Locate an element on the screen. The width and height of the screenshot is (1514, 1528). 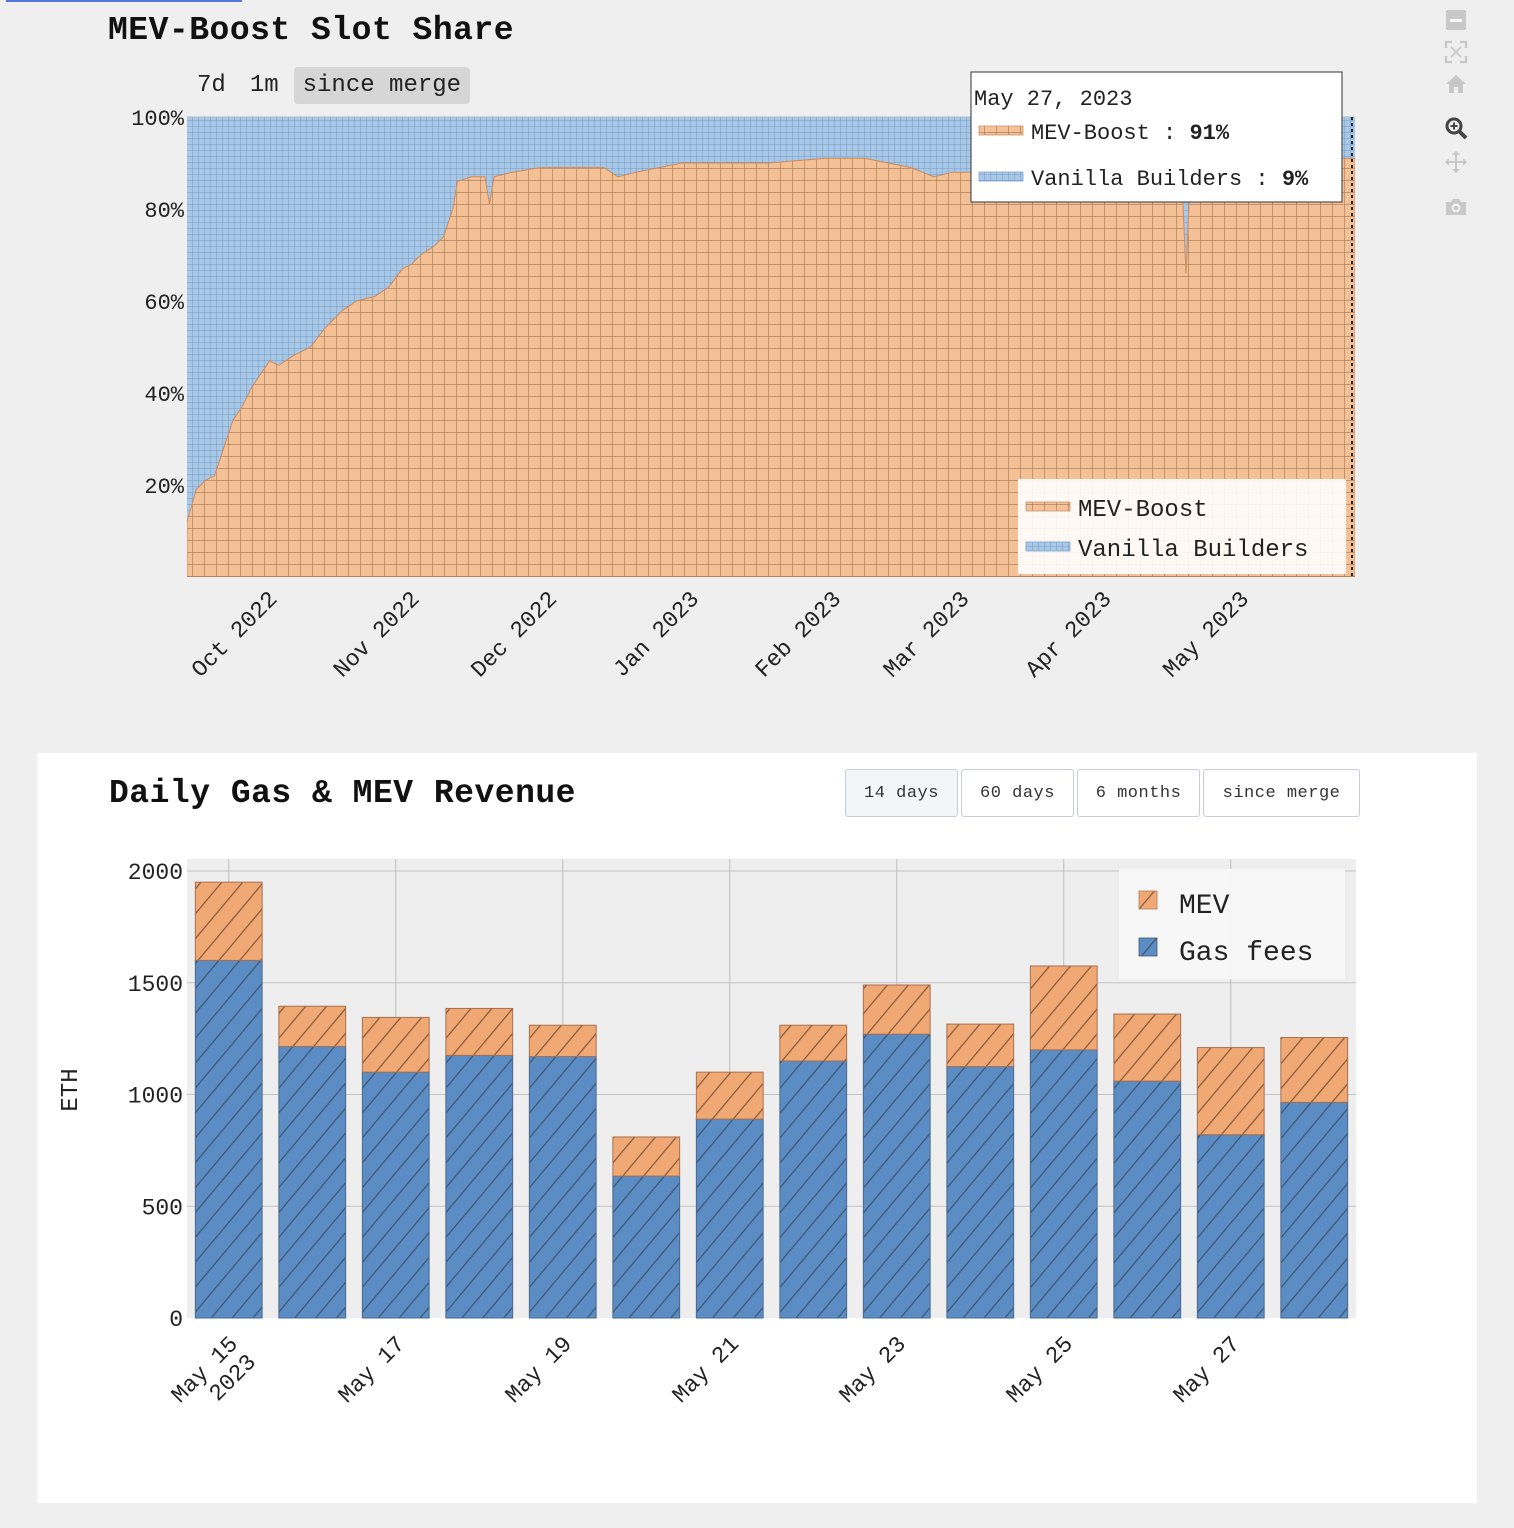
legend-swatch-gas is located at coordinates (1148, 947).